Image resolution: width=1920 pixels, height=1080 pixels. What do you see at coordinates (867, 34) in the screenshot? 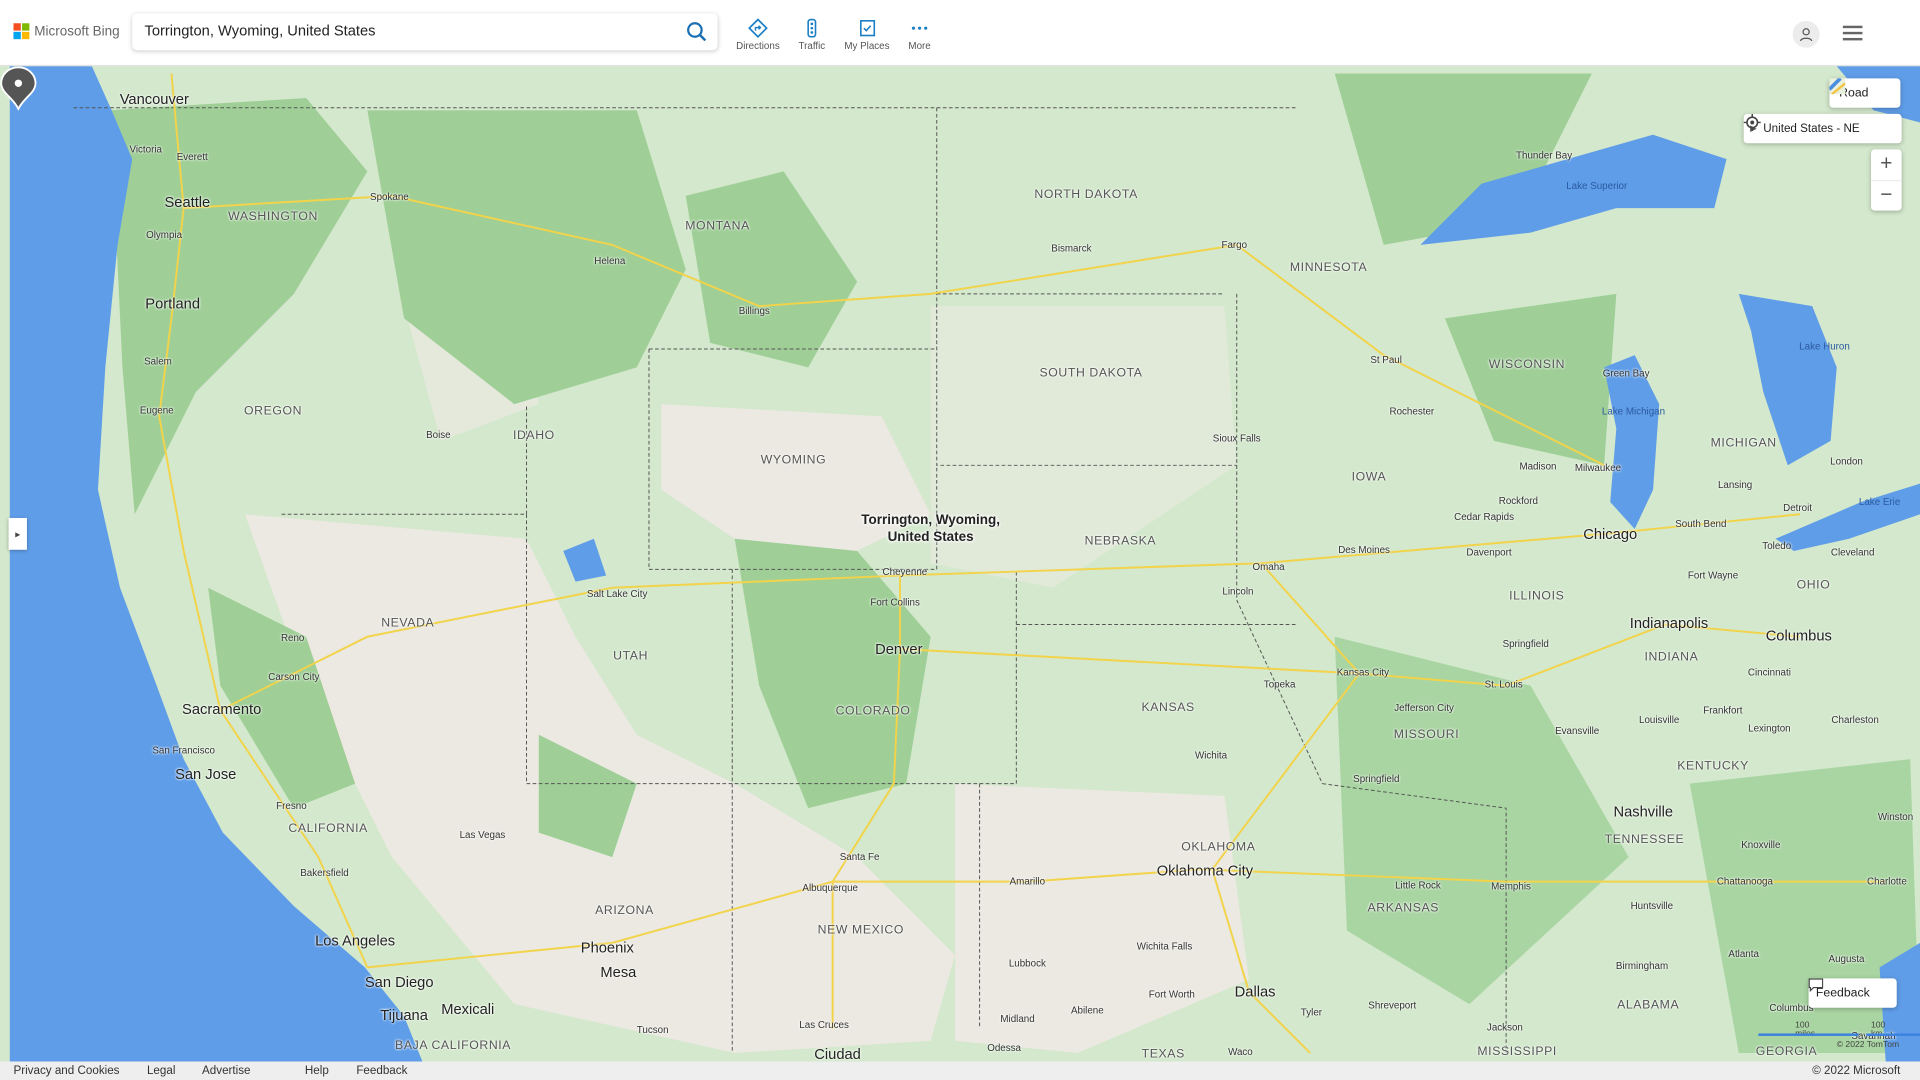
I see `my-places-button: My Places` at bounding box center [867, 34].